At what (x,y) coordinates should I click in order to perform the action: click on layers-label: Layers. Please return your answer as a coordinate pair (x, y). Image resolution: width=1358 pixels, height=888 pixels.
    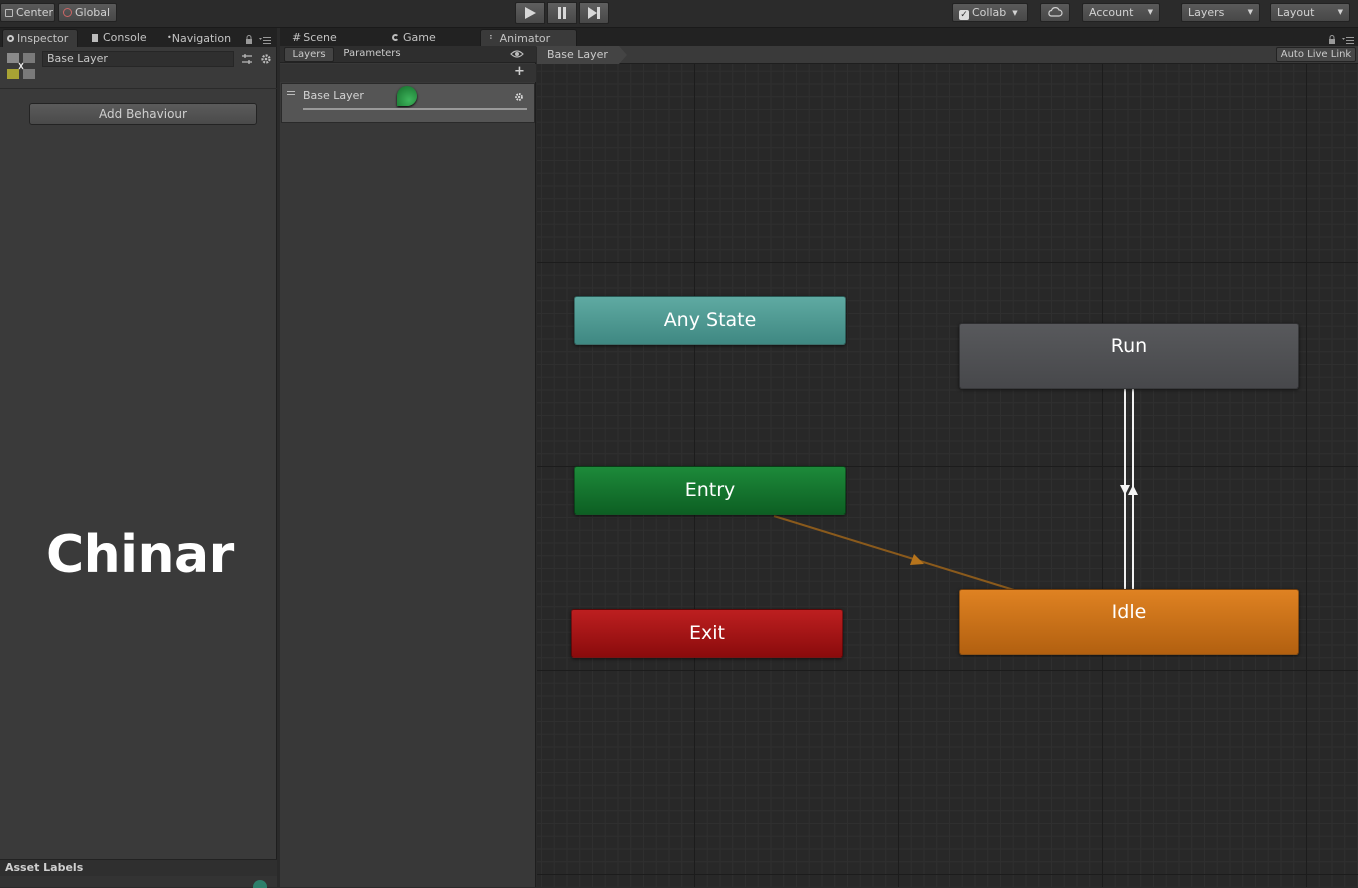
    Looking at the image, I should click on (1206, 12).